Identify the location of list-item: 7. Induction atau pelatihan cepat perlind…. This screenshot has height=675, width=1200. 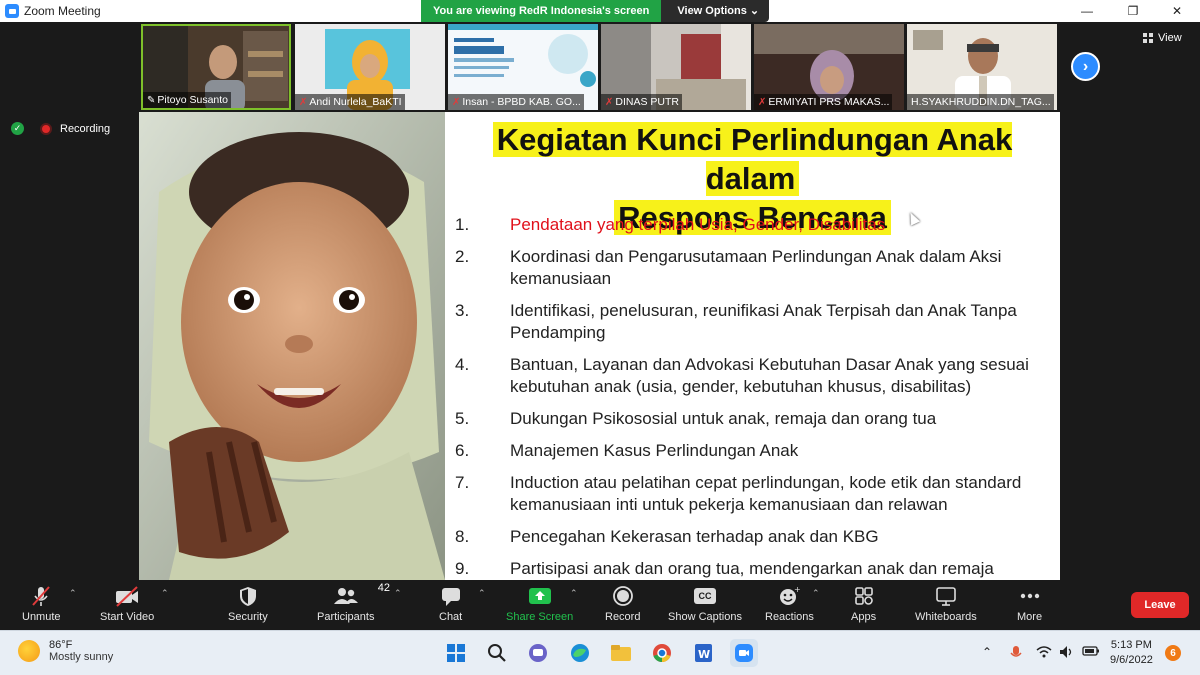
(738, 493).